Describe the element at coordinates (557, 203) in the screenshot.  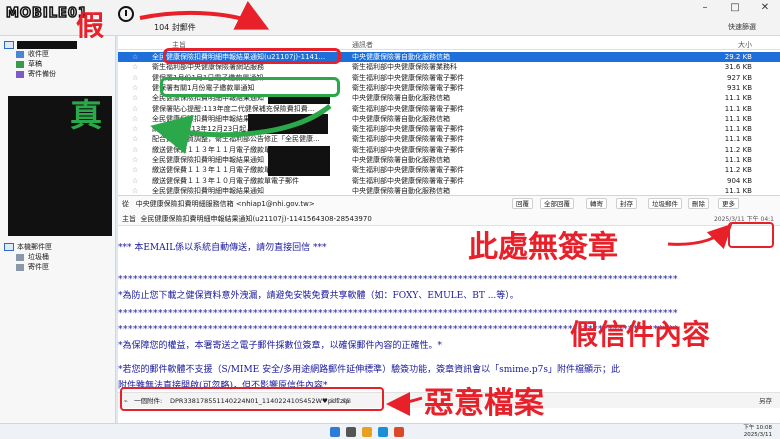
I see `reply-all-button: 全部回覆` at that location.